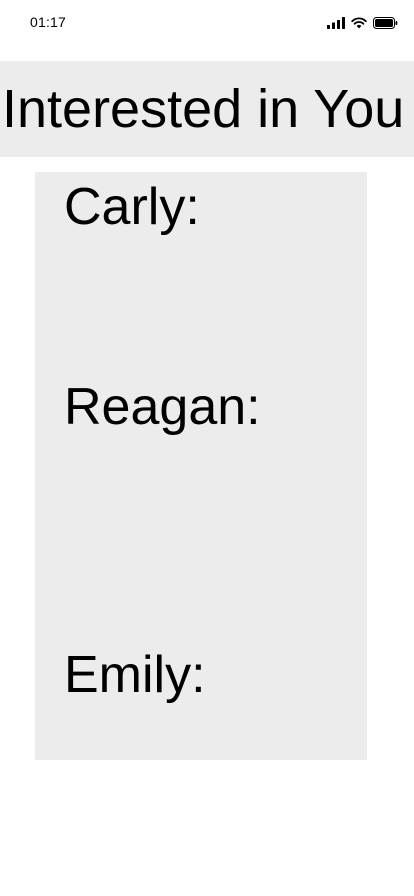 The image size is (414, 896). Describe the element at coordinates (207, 22) in the screenshot. I see `status-bar: 01:17` at that location.